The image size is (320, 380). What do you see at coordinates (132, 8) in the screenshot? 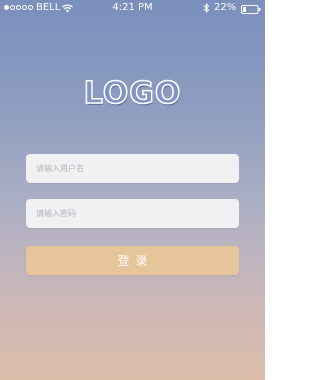
I see `status-bar: BELL 4:21 PM 22%` at bounding box center [132, 8].